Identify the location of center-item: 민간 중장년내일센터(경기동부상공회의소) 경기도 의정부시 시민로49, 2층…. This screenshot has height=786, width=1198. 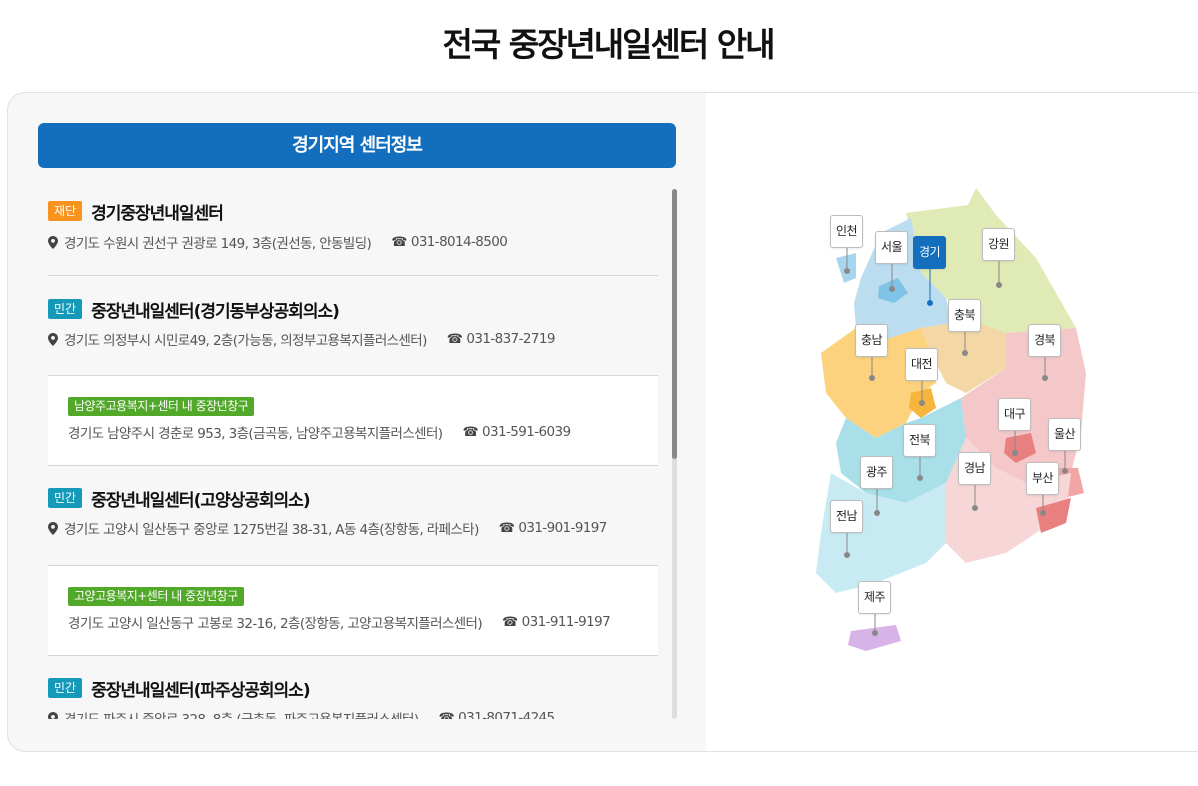
(353, 326).